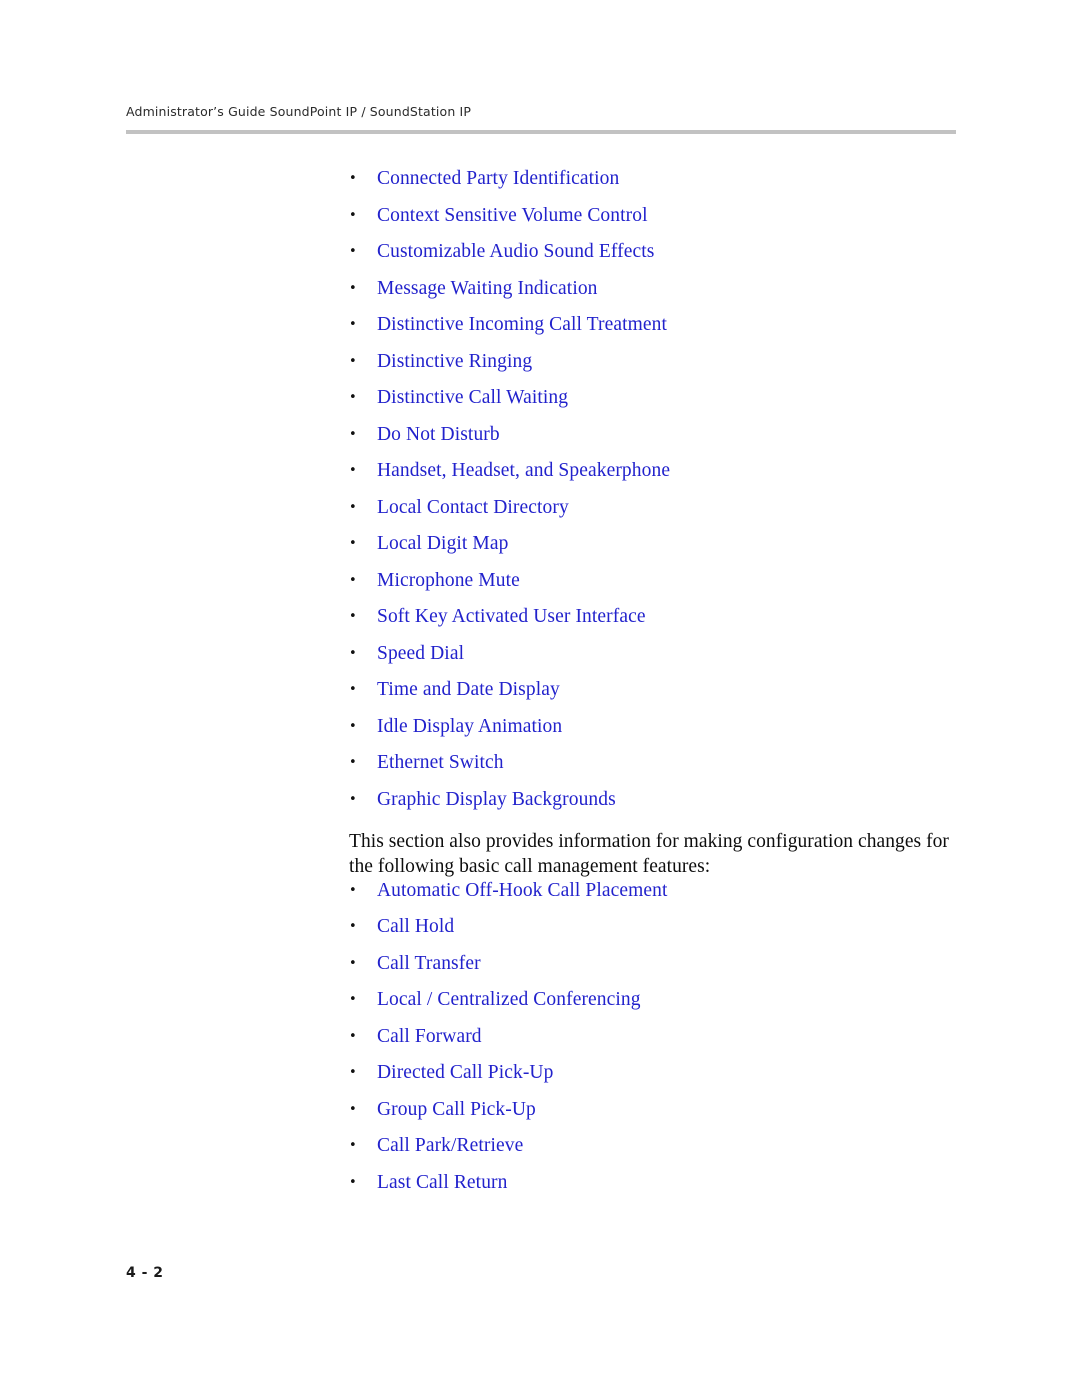 The height and width of the screenshot is (1397, 1080). Describe the element at coordinates (456, 1109) in the screenshot. I see `call-management-link: Group Call Pick-Up` at that location.